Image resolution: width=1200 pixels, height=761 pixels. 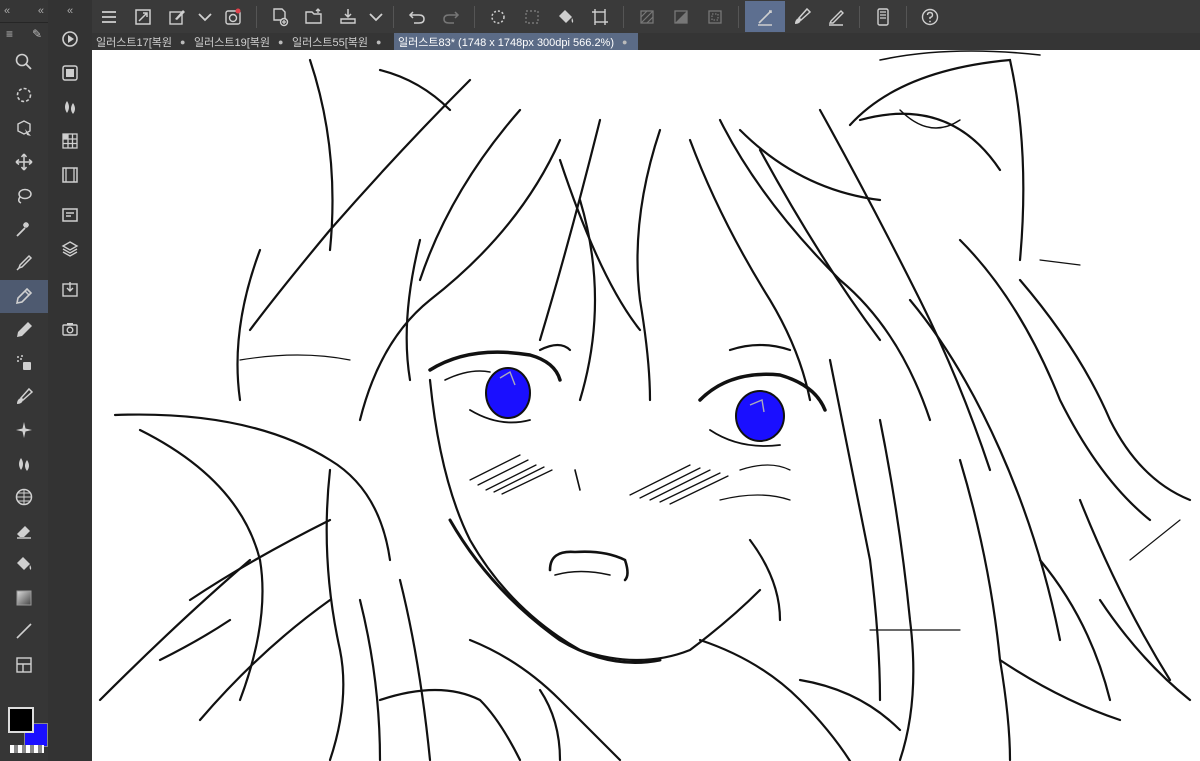 I want to click on tab-label: 일러스트83* (1748 x 1748px 300dpi 566.2%), so click(x=506, y=42).